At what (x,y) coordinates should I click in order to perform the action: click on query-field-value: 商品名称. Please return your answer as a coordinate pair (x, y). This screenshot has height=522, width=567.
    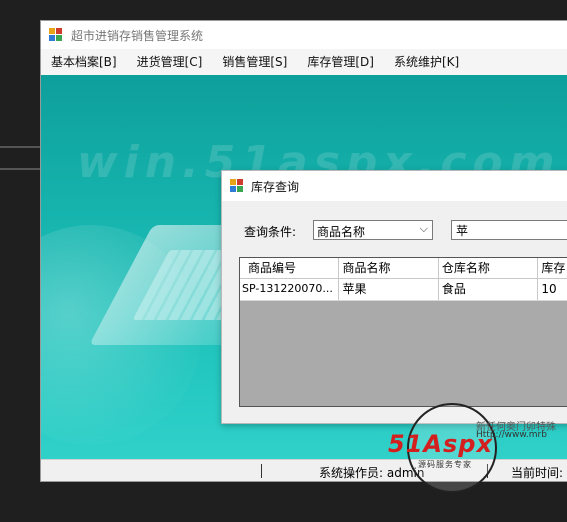
    Looking at the image, I should click on (341, 232).